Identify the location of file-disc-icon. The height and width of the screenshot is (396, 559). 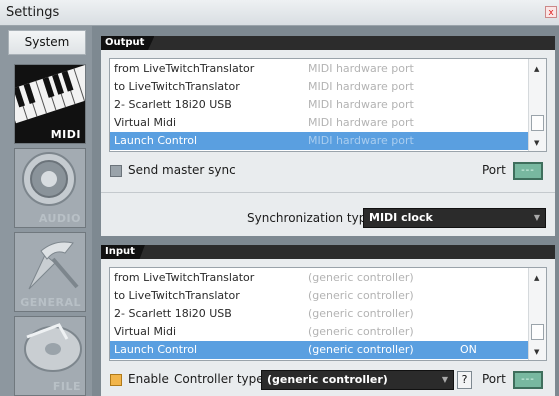
(53, 347).